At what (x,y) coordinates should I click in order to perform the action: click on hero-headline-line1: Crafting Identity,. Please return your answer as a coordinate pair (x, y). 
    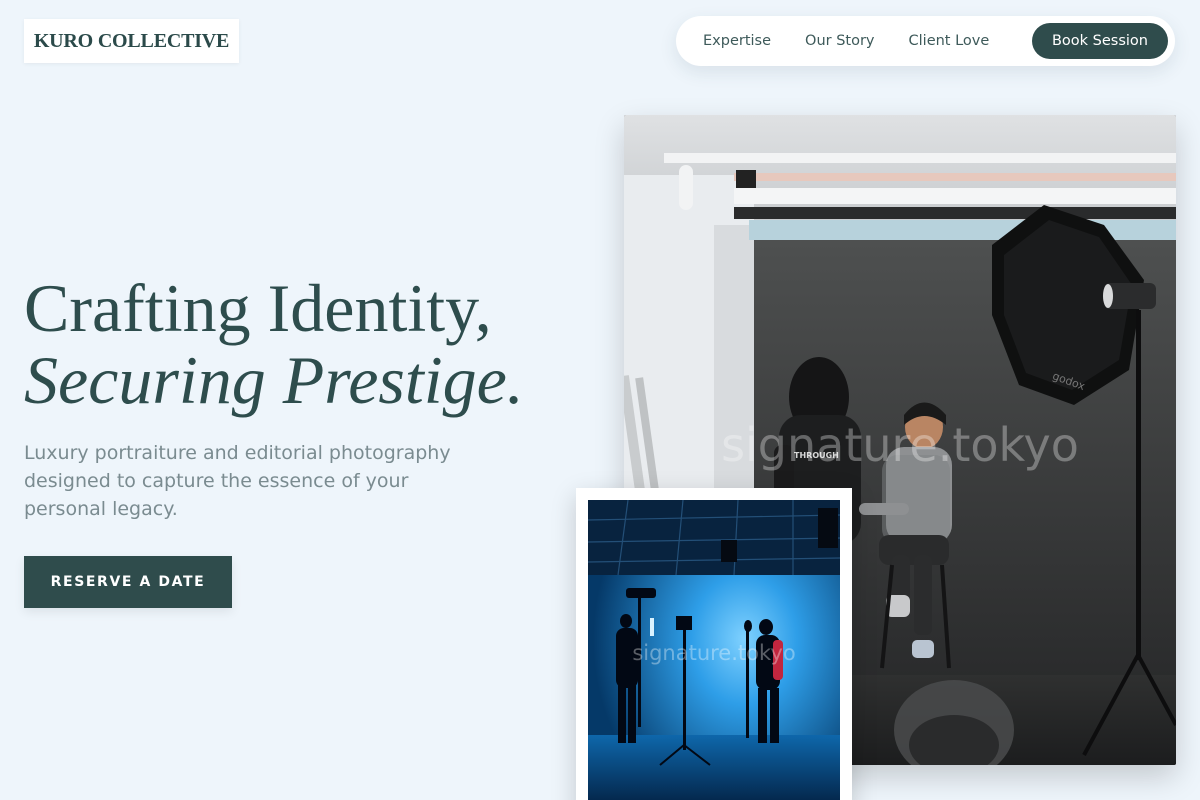
    Looking at the image, I should click on (258, 308).